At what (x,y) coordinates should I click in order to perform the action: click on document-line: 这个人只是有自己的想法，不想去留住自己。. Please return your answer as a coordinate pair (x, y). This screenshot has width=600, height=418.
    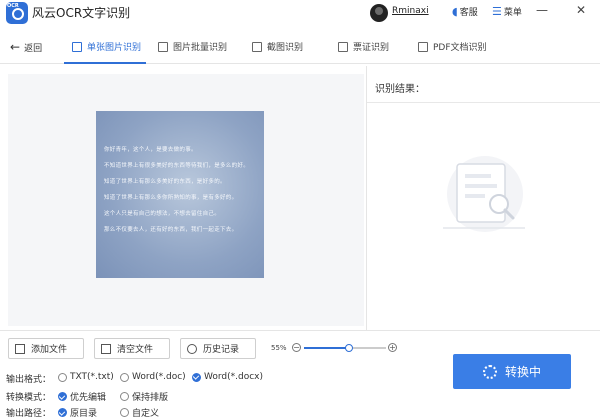
    Looking at the image, I should click on (162, 214).